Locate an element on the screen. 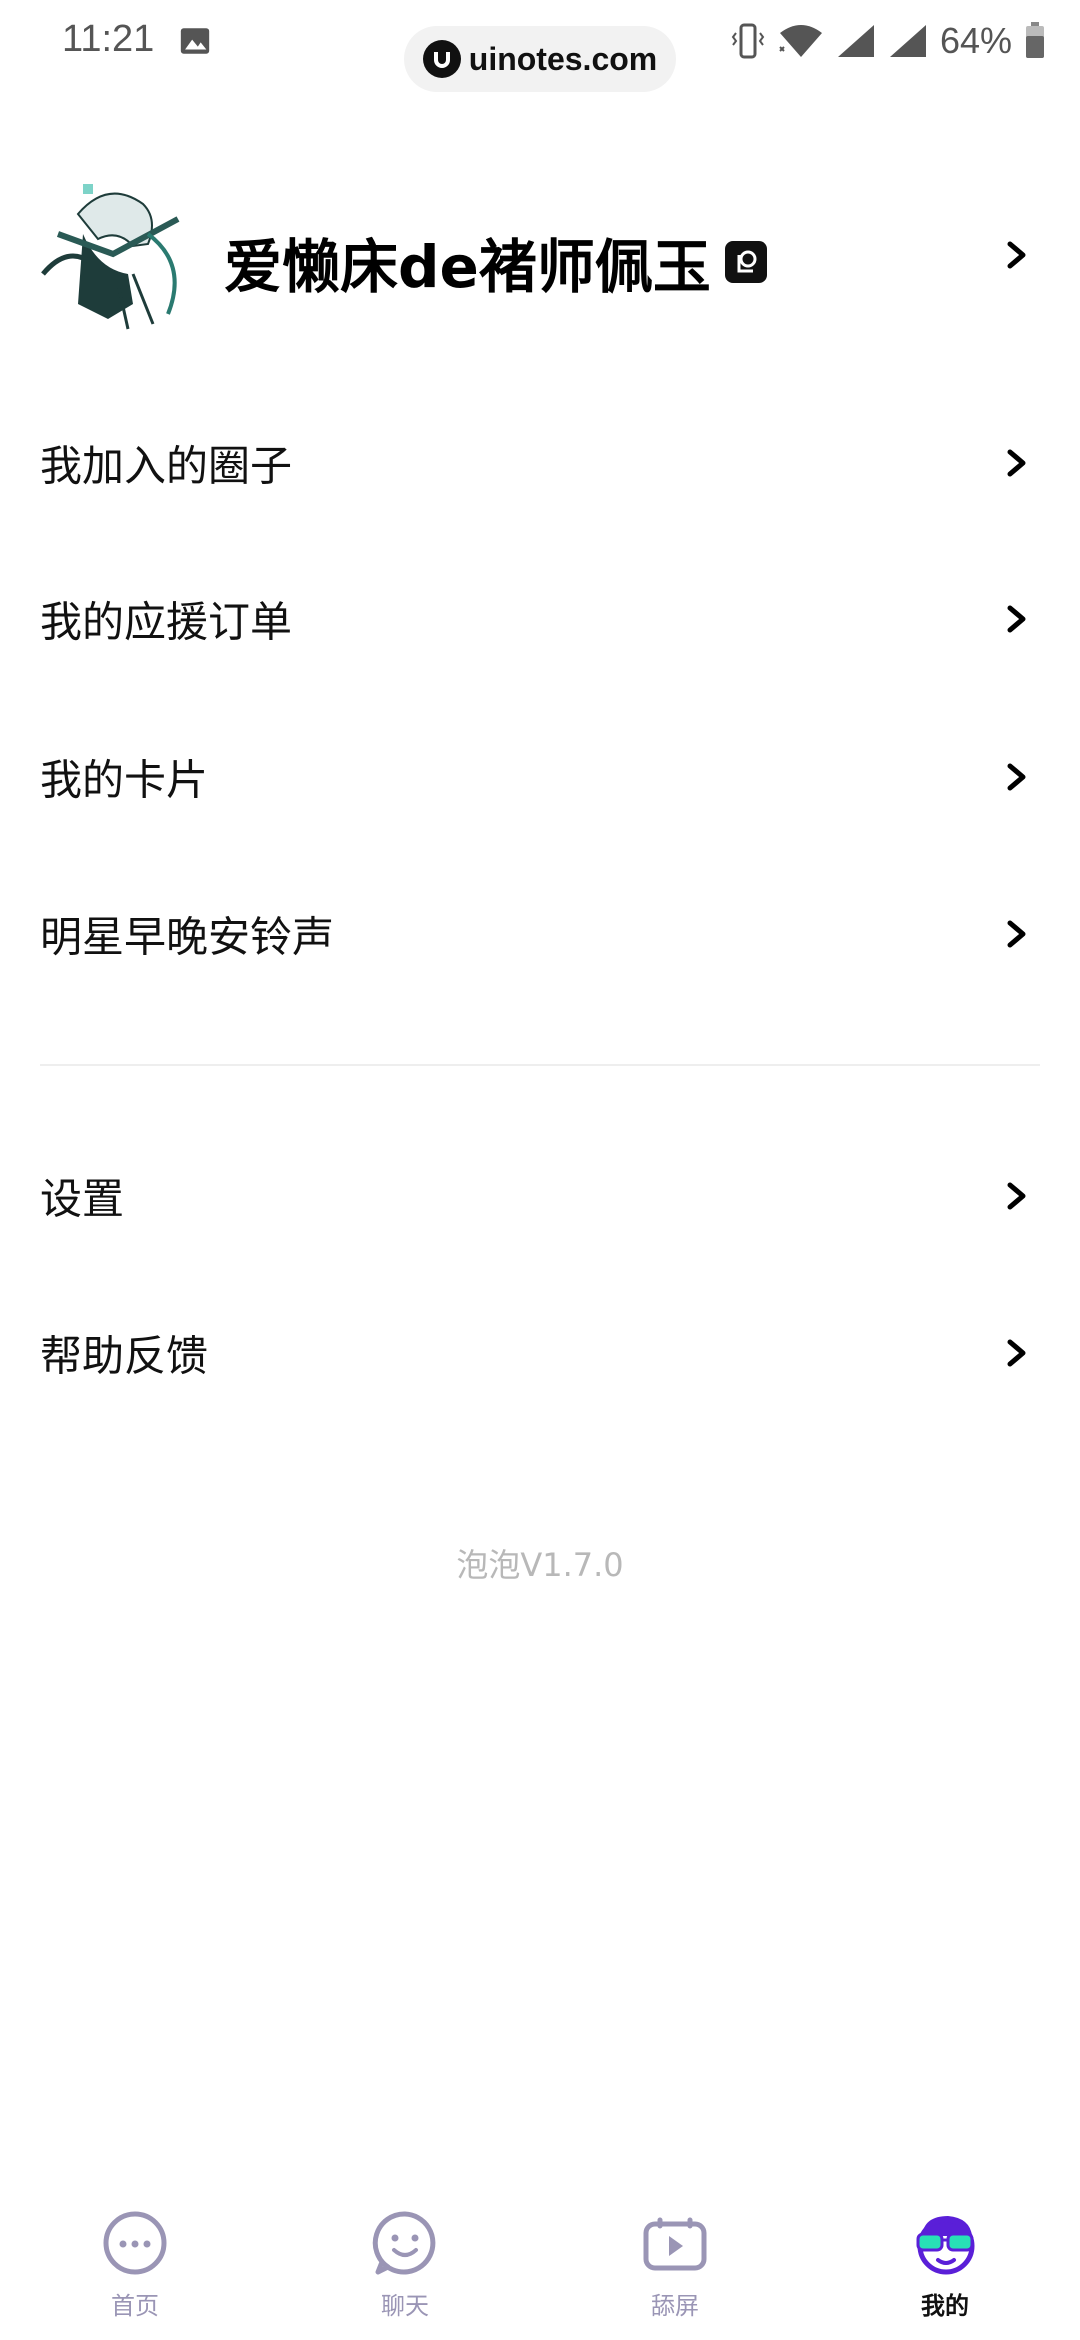 The width and height of the screenshot is (1080, 2340). url-pill: uinotes.com is located at coordinates (540, 59).